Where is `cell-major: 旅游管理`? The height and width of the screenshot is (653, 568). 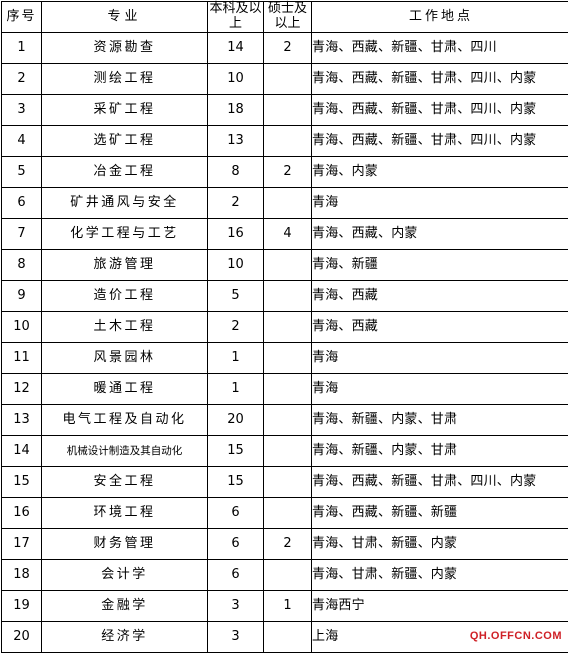 cell-major: 旅游管理 is located at coordinates (125, 265).